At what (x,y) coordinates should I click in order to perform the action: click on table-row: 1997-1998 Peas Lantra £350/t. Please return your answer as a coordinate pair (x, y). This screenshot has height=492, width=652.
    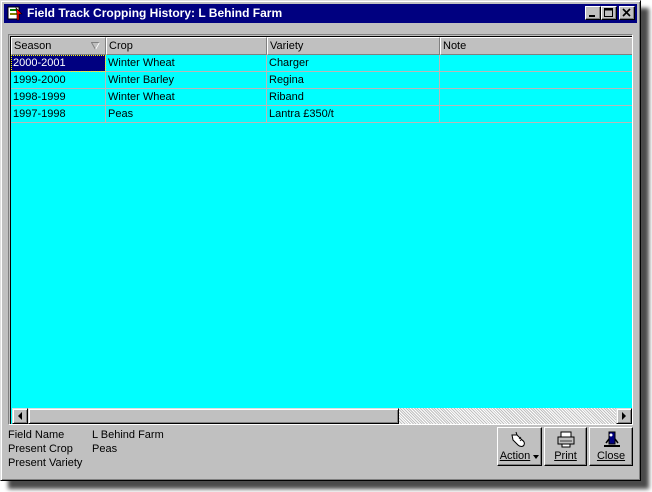
    Looking at the image, I should click on (321, 114).